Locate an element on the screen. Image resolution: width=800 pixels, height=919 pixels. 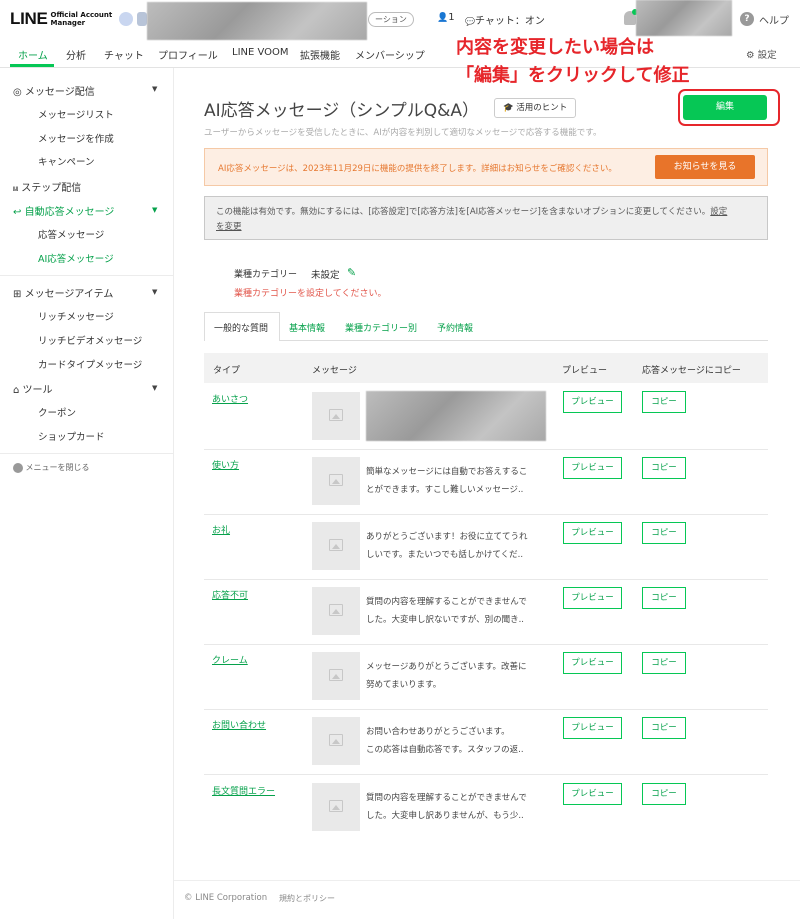
change-settings-link: 設定 is located at coordinates (718, 212).